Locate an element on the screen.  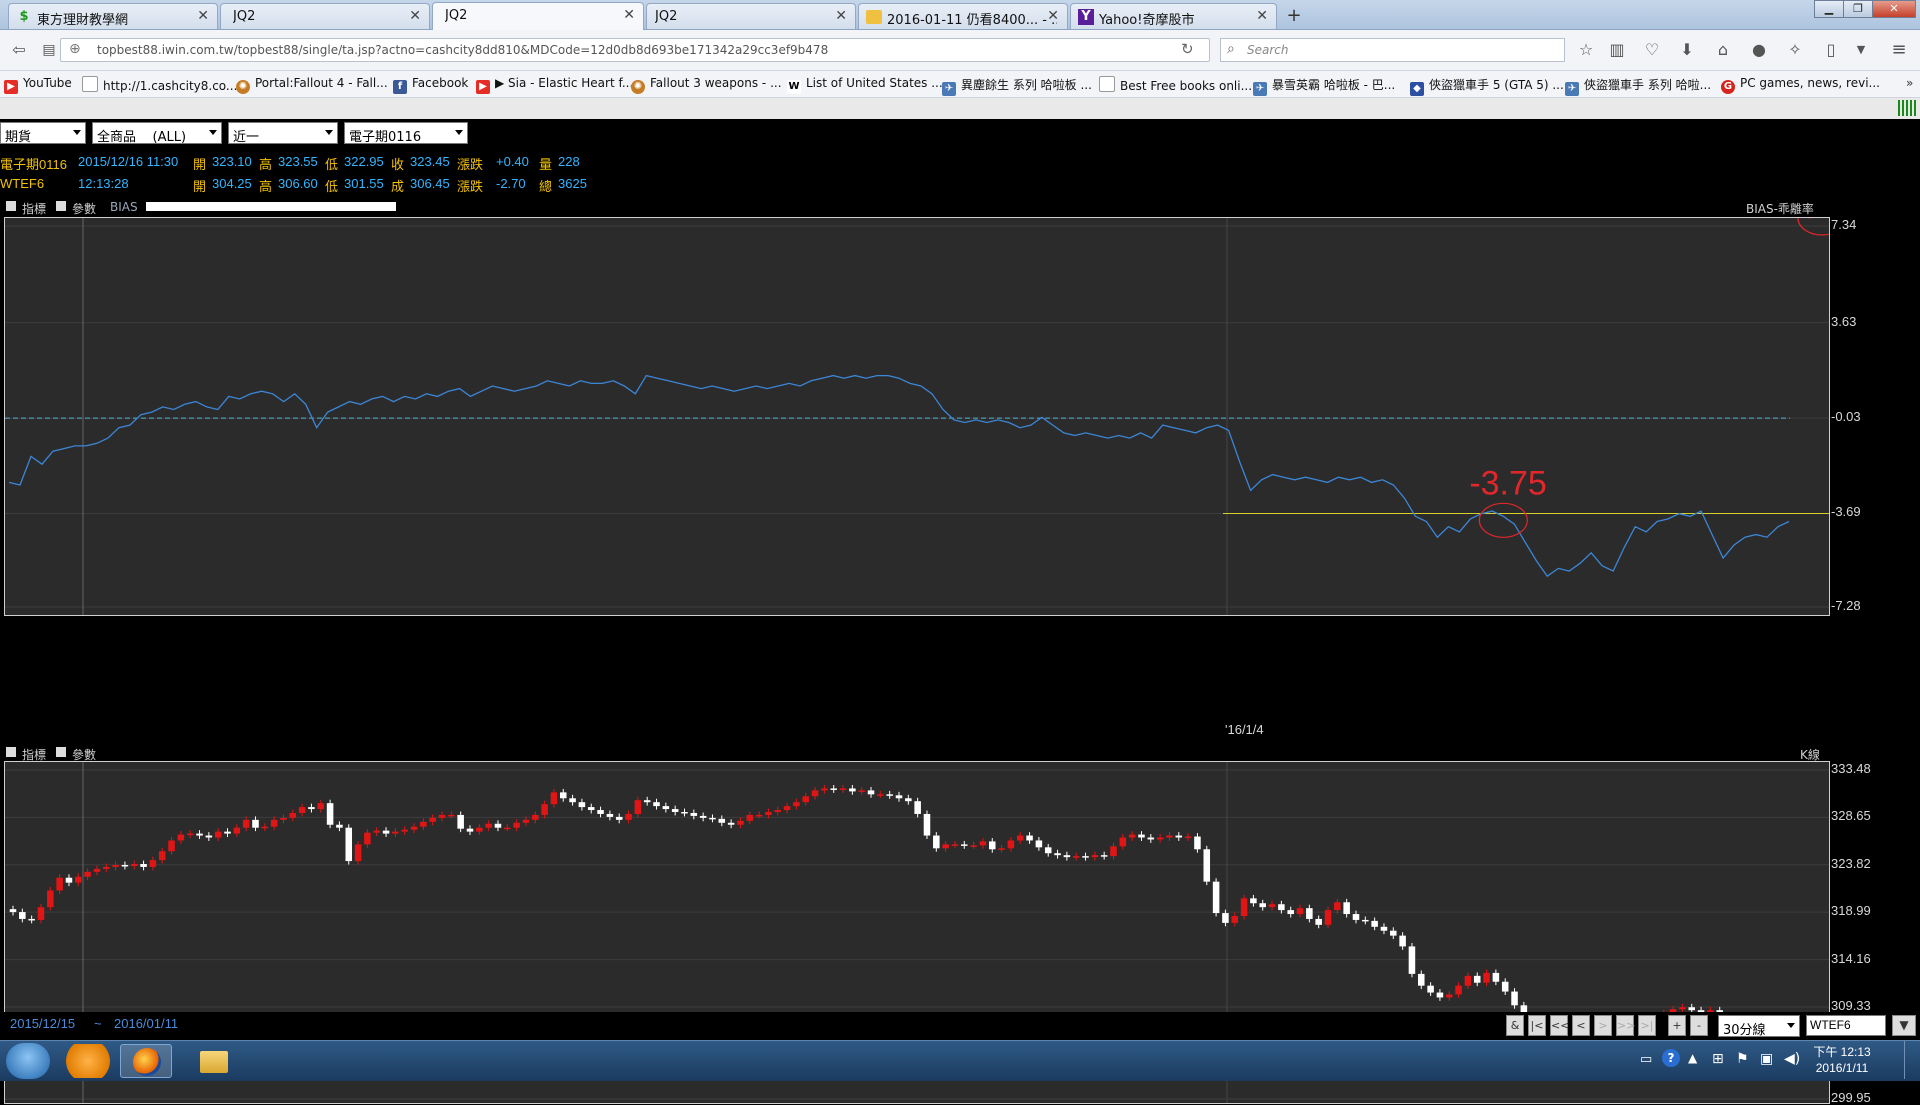
reload-icon: ↻ is located at coordinates (1187, 49).